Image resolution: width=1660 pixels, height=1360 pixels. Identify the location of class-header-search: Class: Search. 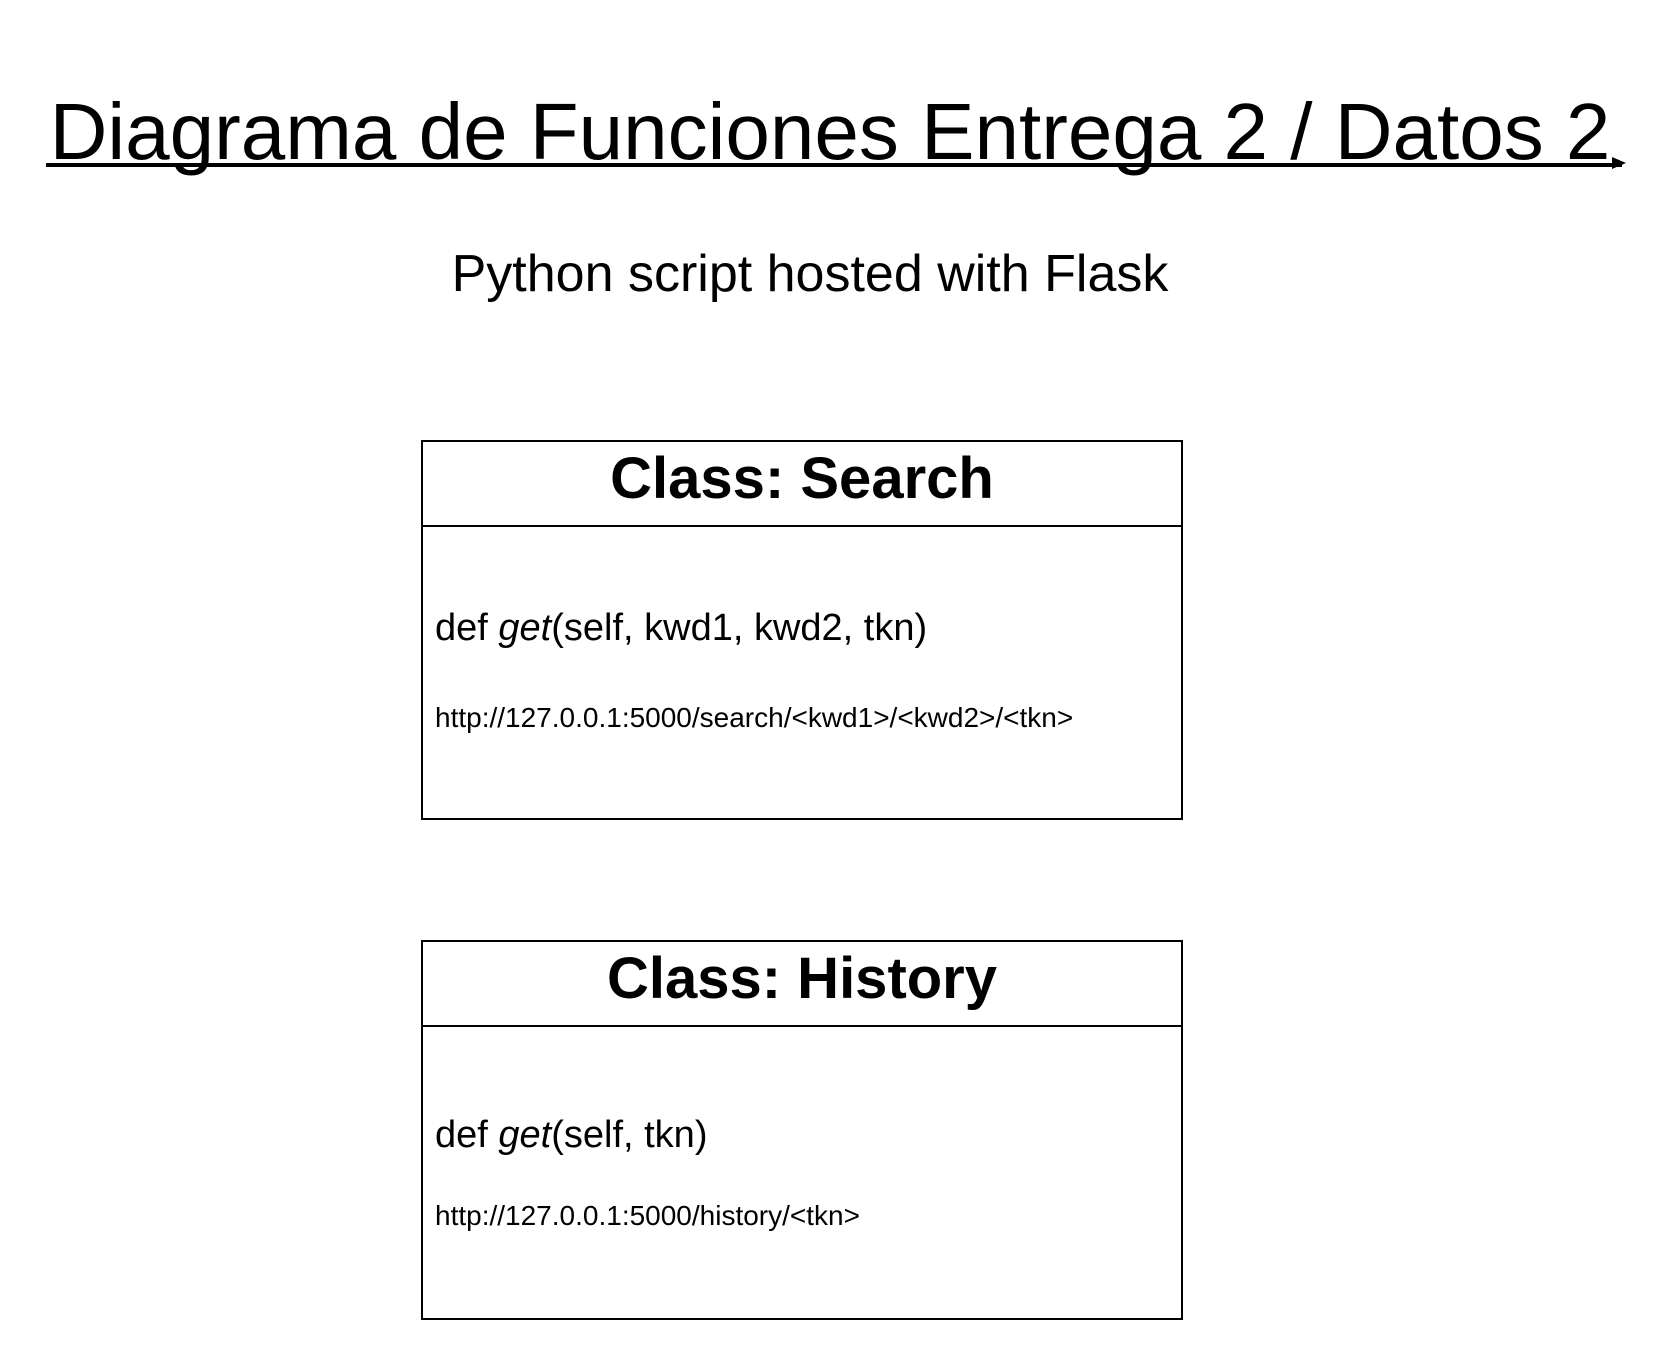
(802, 484).